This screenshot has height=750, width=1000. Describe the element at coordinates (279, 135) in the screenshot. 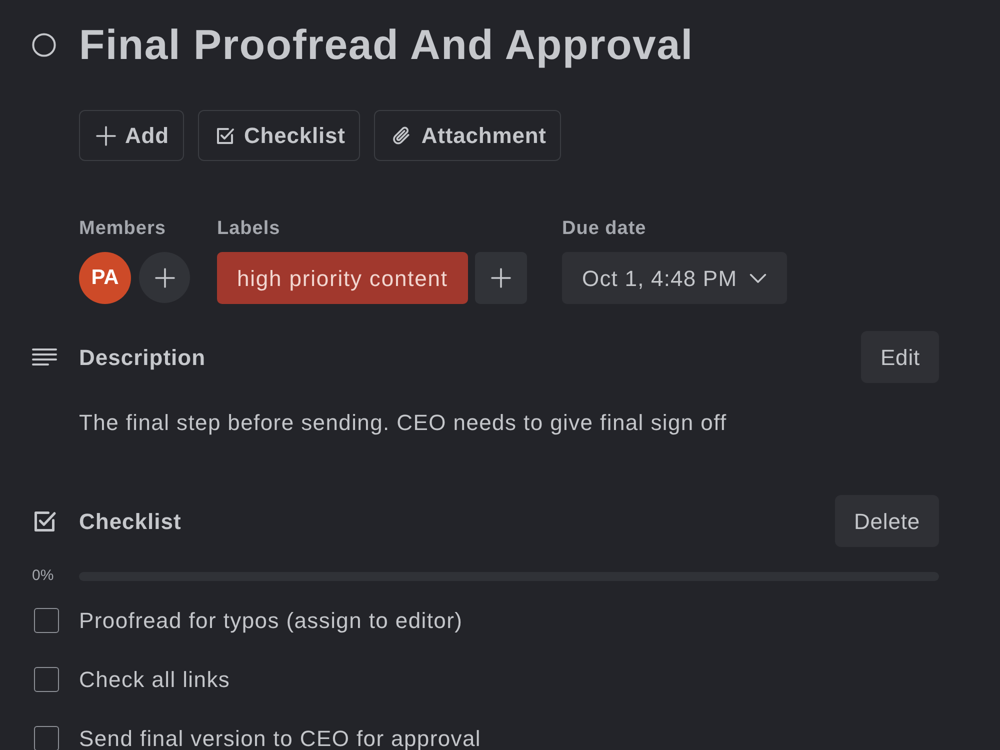

I see `checklist-button: Checklist` at that location.